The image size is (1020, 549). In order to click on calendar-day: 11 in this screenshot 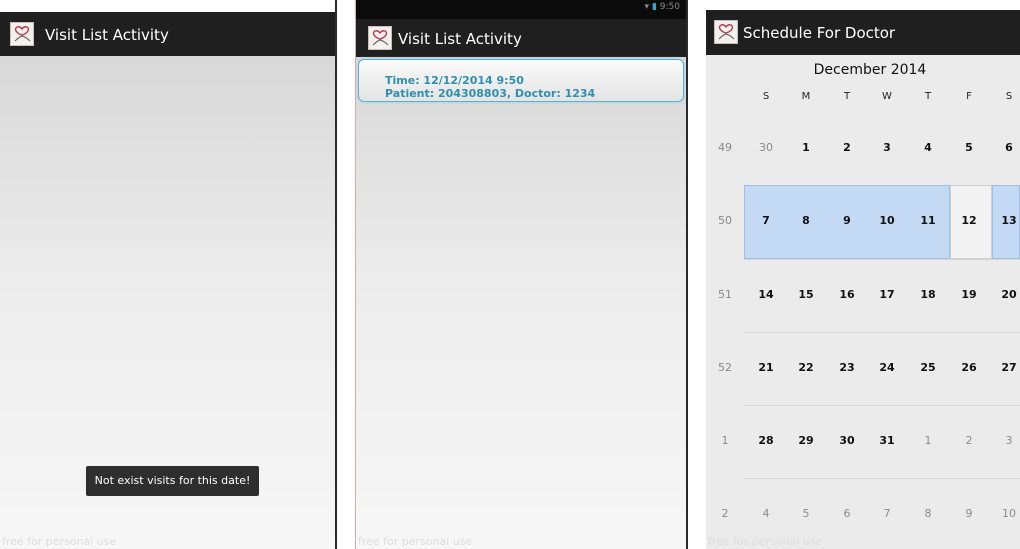, I will do `click(928, 220)`.